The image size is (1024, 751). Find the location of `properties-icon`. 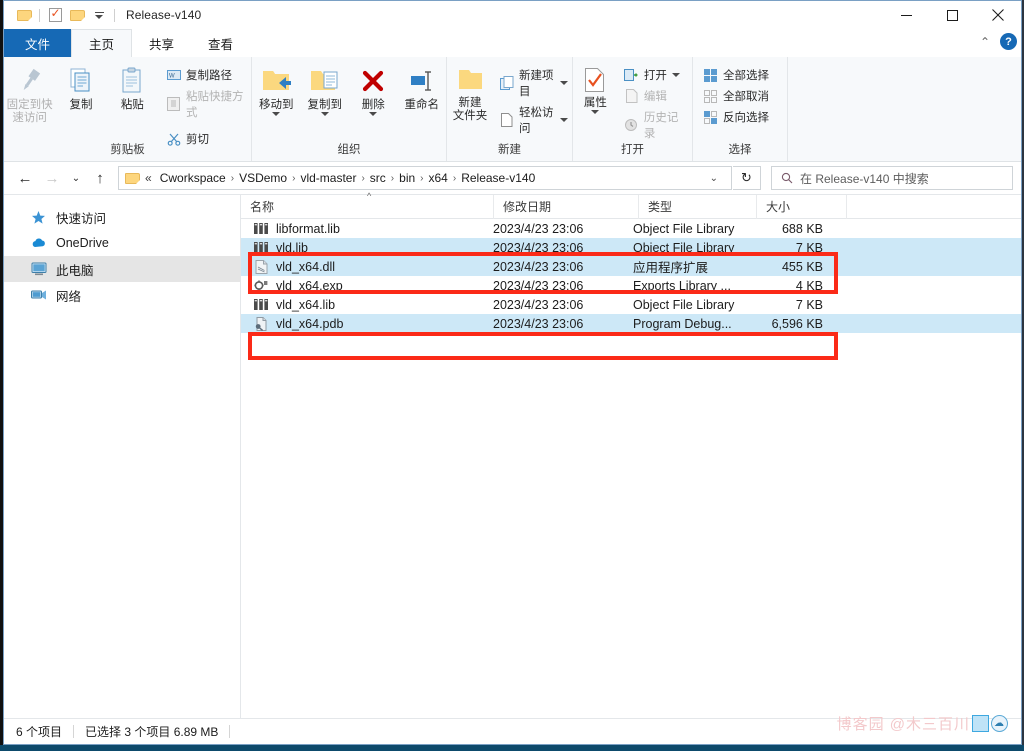

properties-icon is located at coordinates (55, 15).